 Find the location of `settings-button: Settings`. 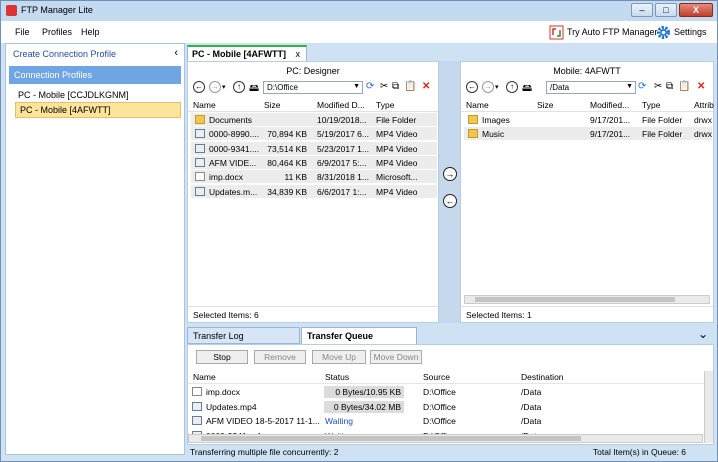

settings-button: Settings is located at coordinates (681, 32).